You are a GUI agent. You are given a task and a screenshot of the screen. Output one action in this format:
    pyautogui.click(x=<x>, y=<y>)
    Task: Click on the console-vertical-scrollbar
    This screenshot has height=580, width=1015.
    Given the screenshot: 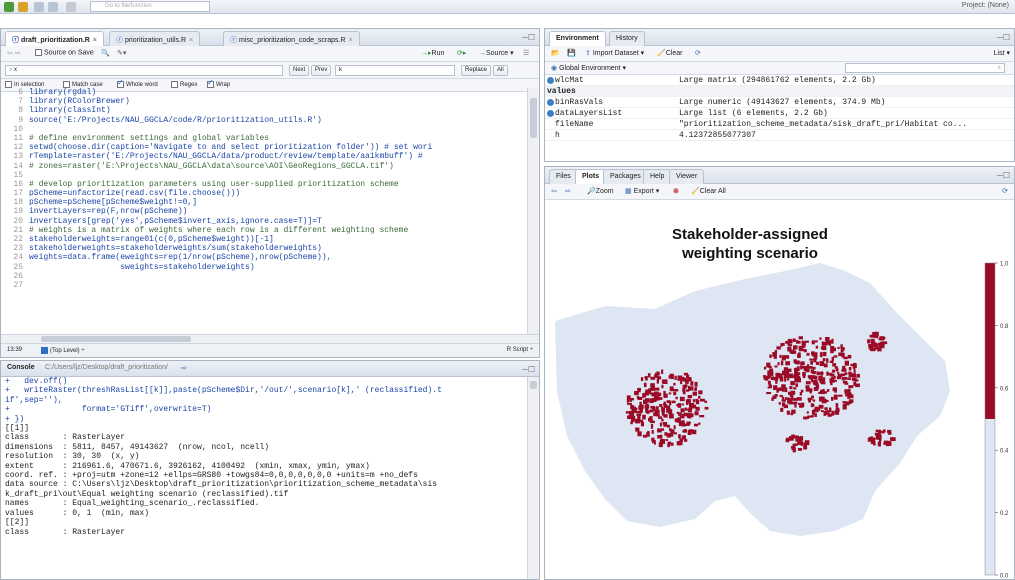 What is the action you would take?
    pyautogui.click(x=533, y=478)
    